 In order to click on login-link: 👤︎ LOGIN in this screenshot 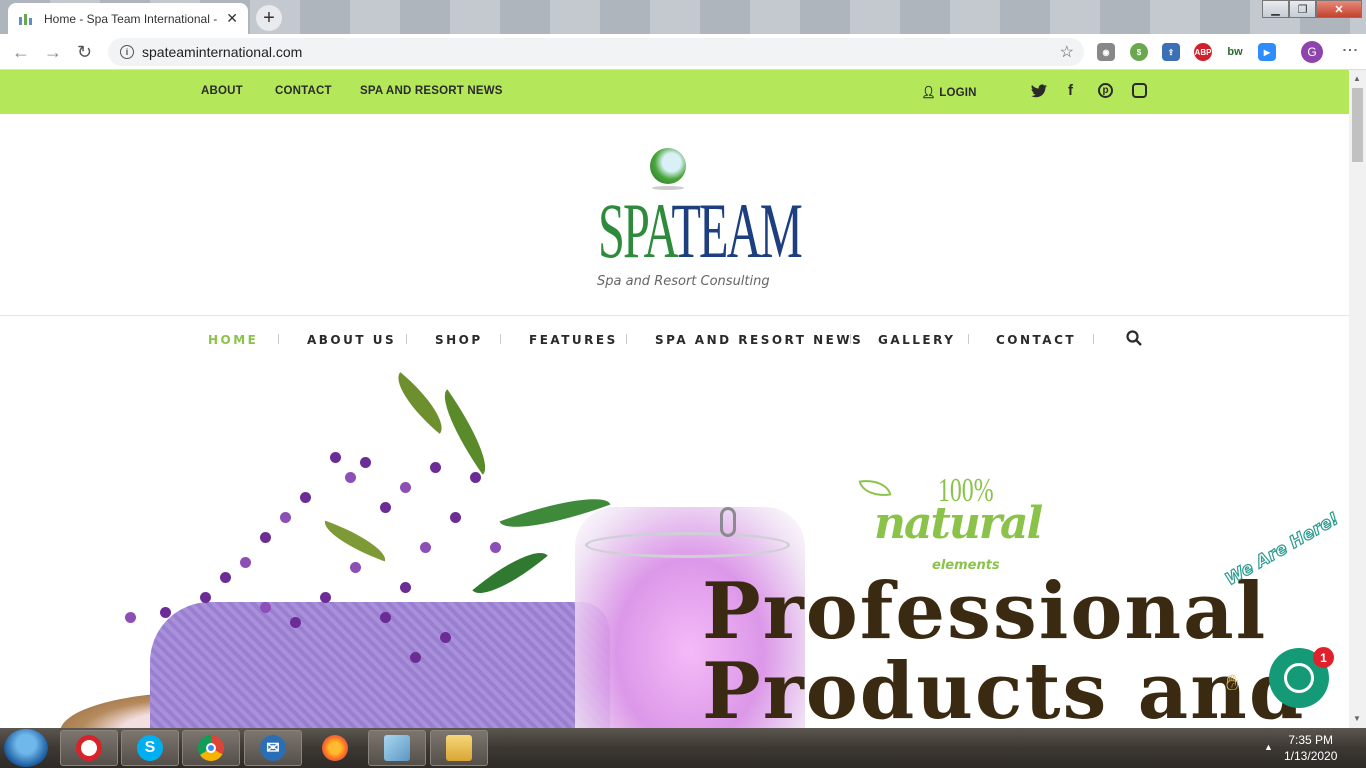, I will do `click(949, 92)`.